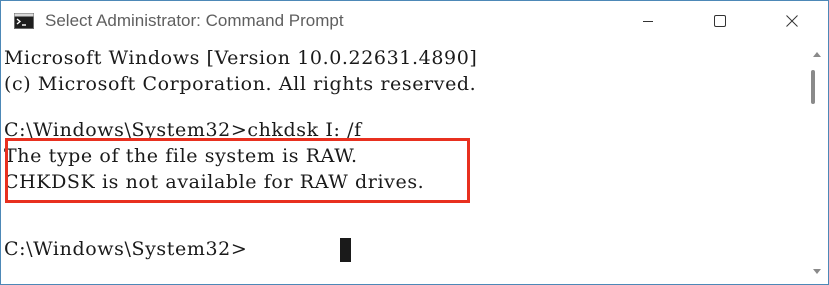 The image size is (829, 285). What do you see at coordinates (817, 271) in the screenshot?
I see `scroll-down-icon` at bounding box center [817, 271].